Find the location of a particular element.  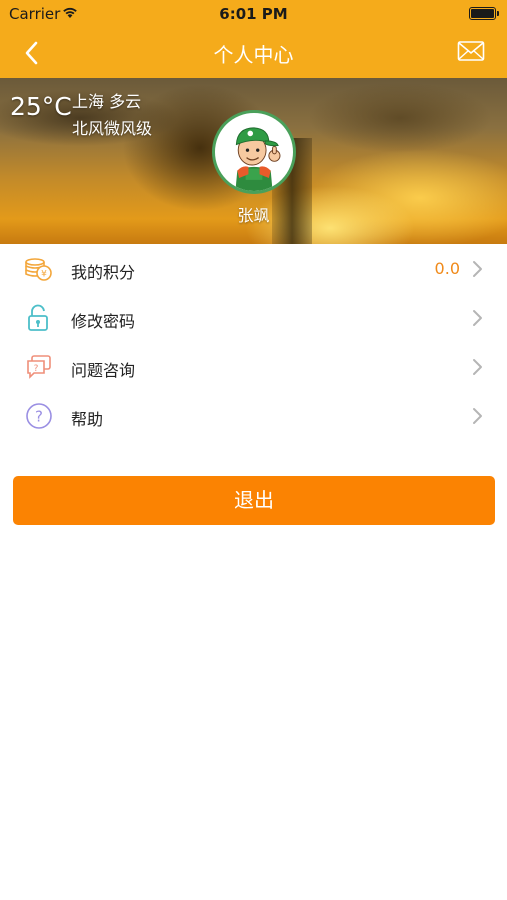

menu-item-help: ? 帮助 is located at coordinates (253, 415).